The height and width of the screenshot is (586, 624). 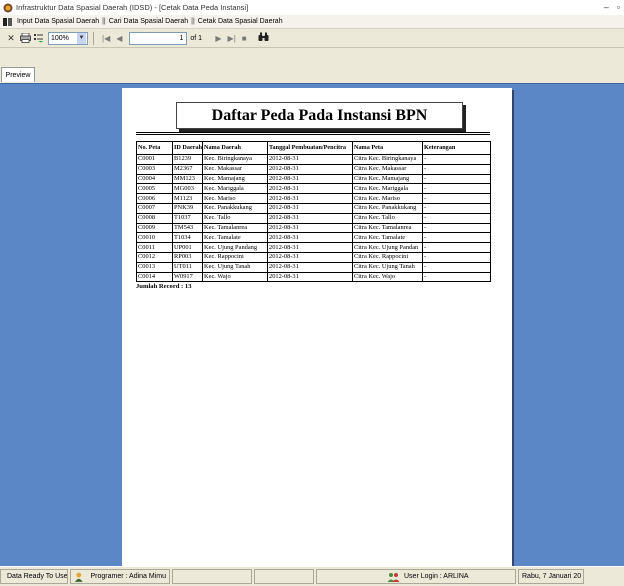 I want to click on table-cell: T1037, so click(x=187, y=218).